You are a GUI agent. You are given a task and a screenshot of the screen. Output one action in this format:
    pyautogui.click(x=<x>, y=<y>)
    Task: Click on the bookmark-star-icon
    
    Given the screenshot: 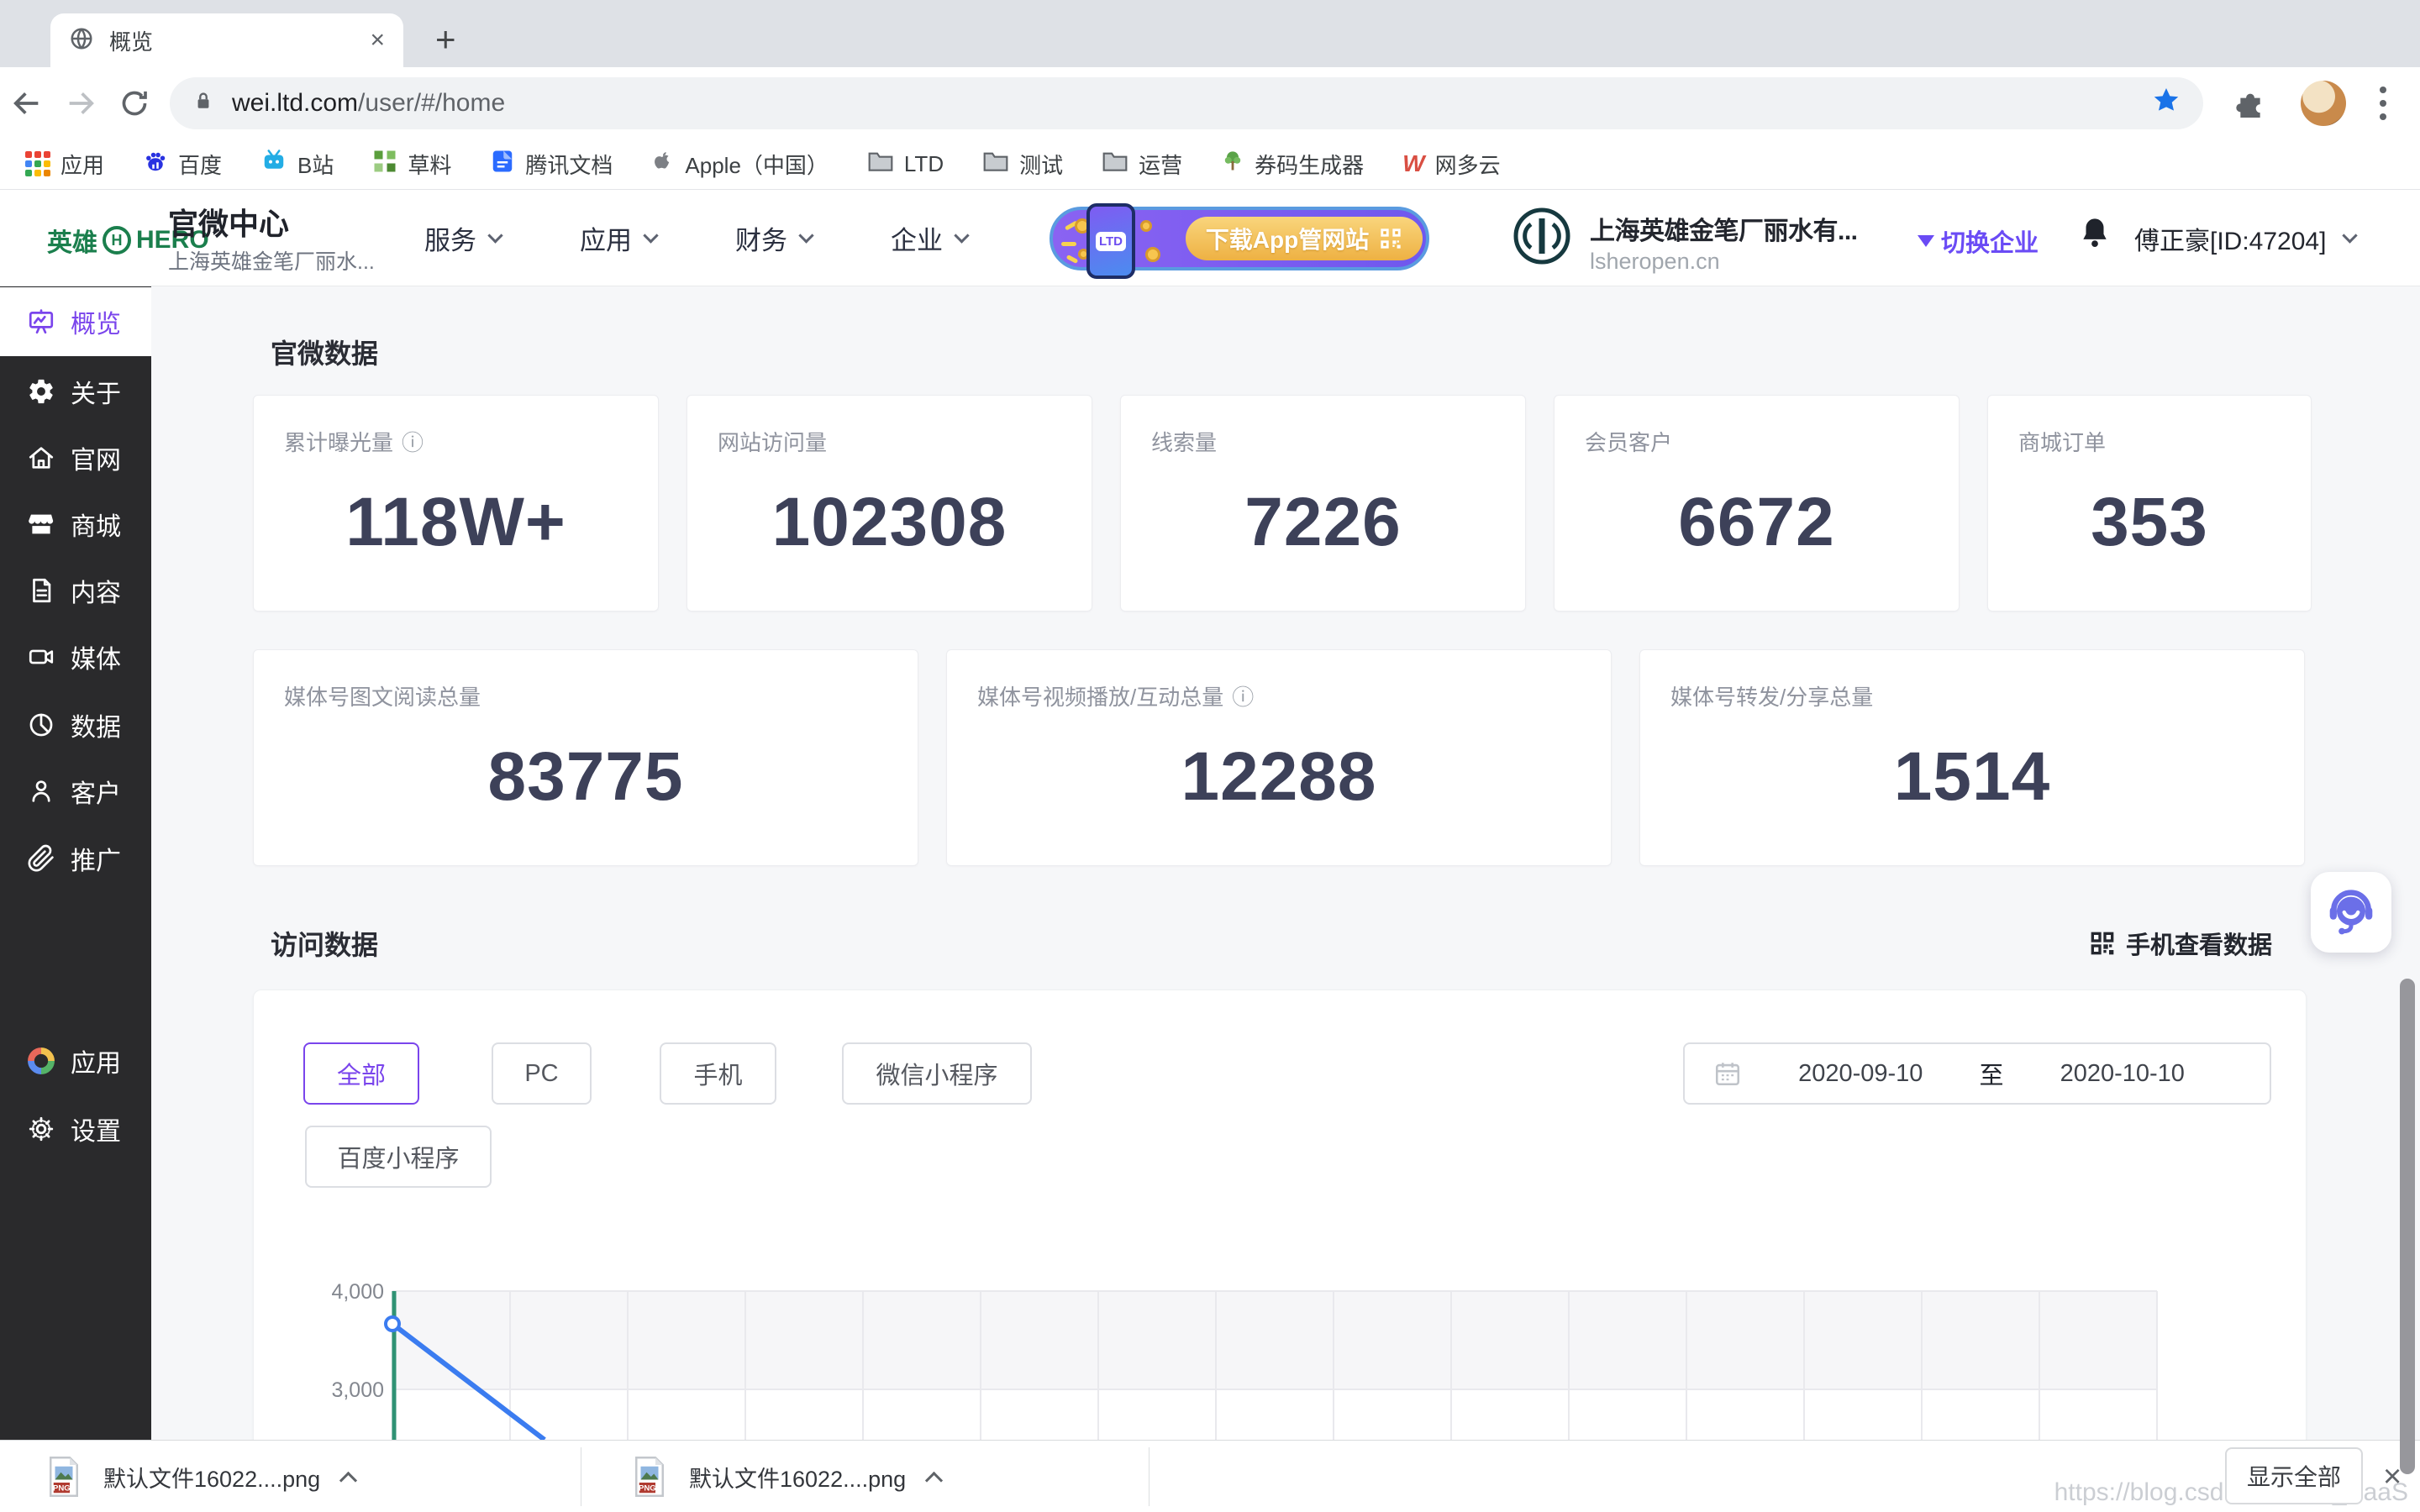 What is the action you would take?
    pyautogui.click(x=2166, y=103)
    